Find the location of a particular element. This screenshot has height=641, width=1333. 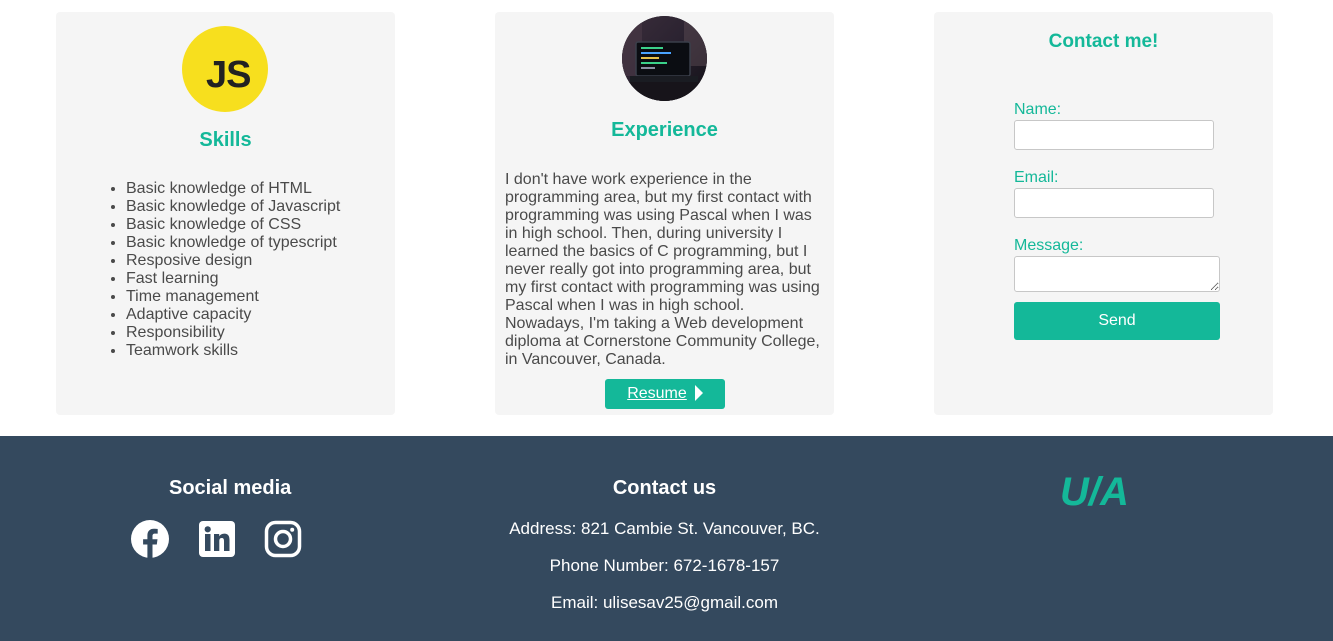

resume-button: Resume is located at coordinates (665, 394).